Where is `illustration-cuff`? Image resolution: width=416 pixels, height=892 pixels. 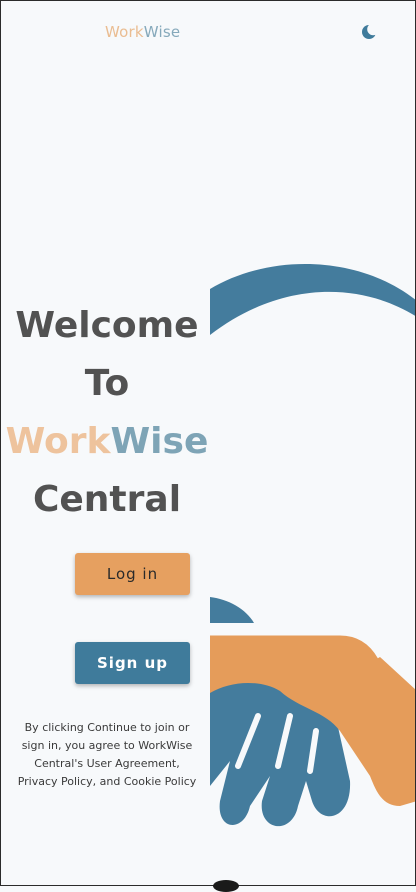
illustration-cuff is located at coordinates (232, 610).